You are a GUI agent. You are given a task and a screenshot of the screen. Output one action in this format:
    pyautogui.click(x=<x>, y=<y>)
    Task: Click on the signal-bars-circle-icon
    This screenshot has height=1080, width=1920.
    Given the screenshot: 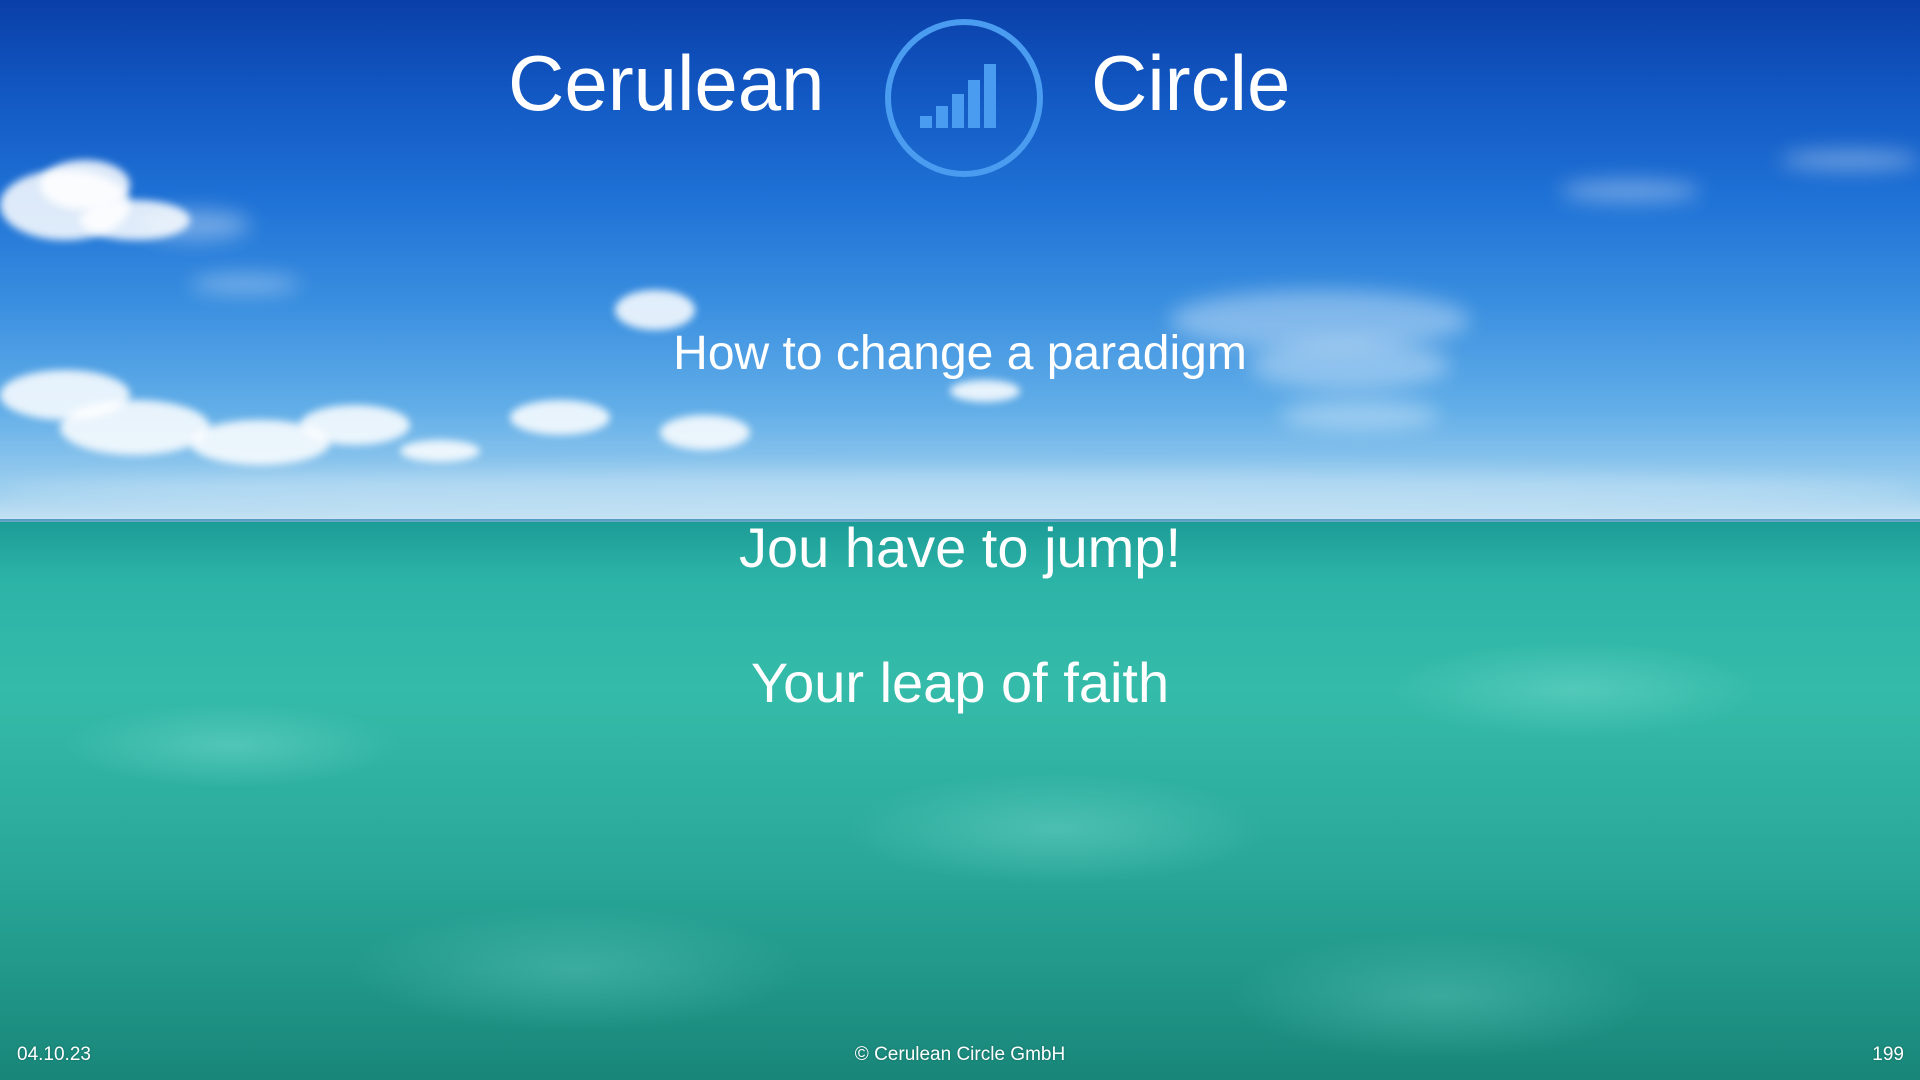 What is the action you would take?
    pyautogui.click(x=964, y=98)
    